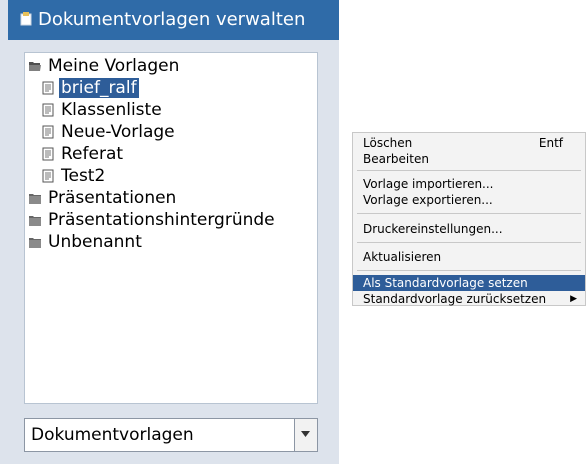 The width and height of the screenshot is (586, 464). Describe the element at coordinates (83, 176) in the screenshot. I see `tree-item-label: Test2` at that location.